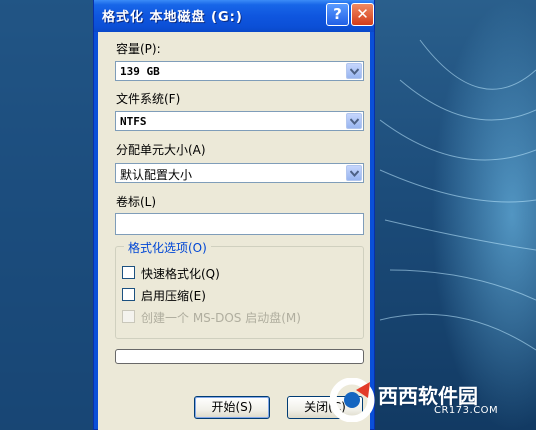  I want to click on close-icon: ✕, so click(362, 14).